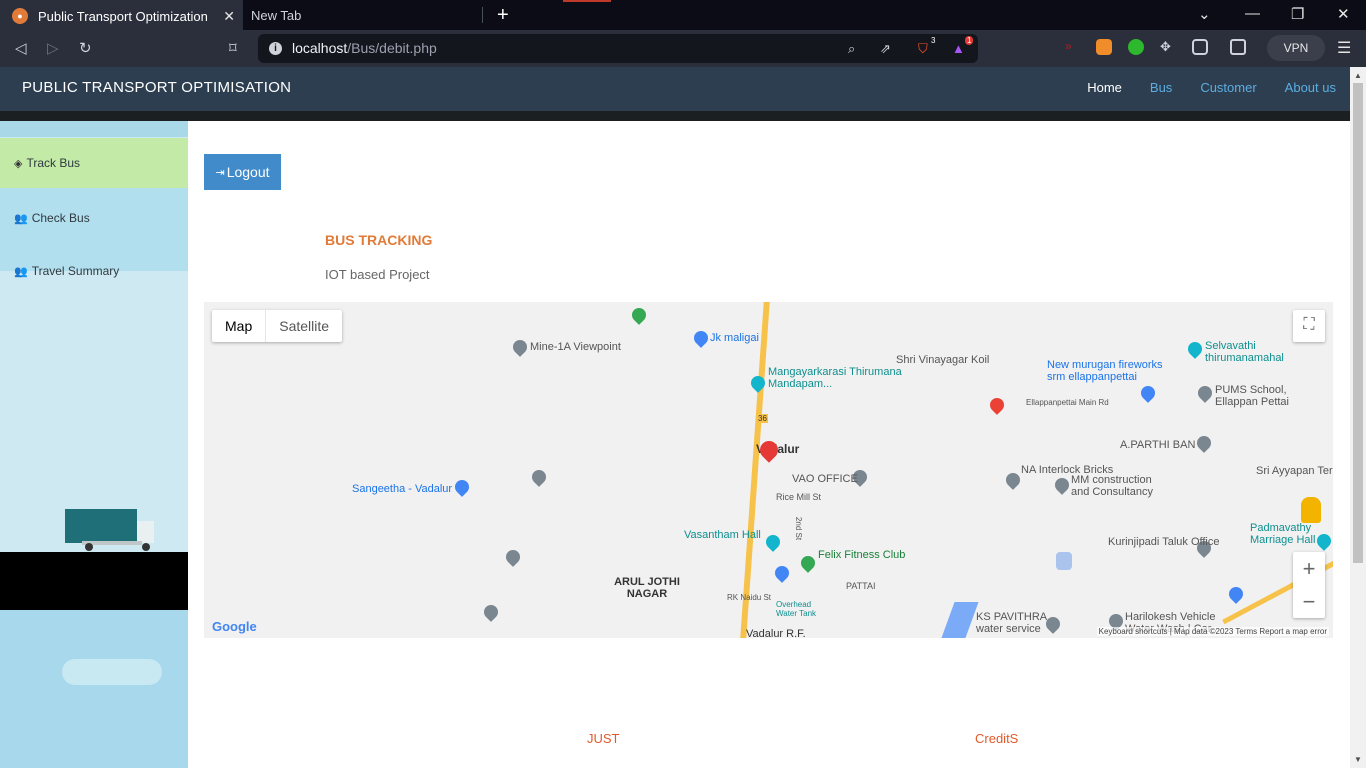 The height and width of the screenshot is (768, 1366). Describe the element at coordinates (1294, 471) in the screenshot. I see `map-place-label: Sri Ayyapan Ter` at that location.